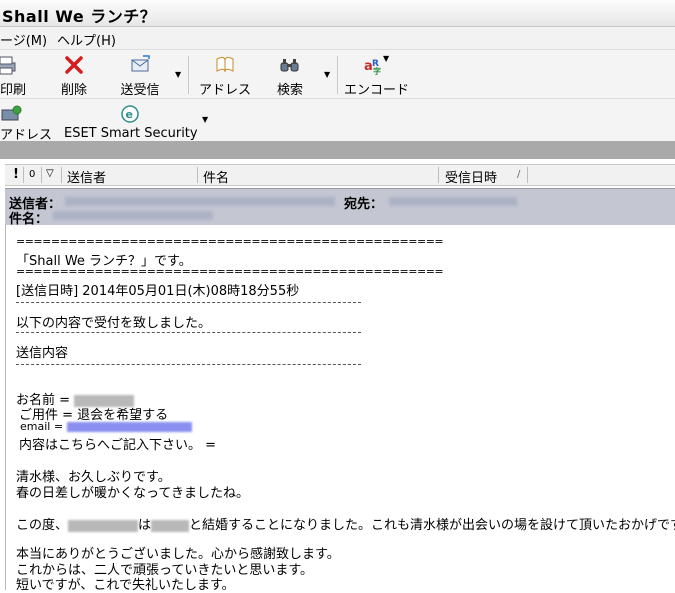 The height and width of the screenshot is (593, 675). What do you see at coordinates (23, 39) in the screenshot?
I see `menu-item-page: ージ(M)` at bounding box center [23, 39].